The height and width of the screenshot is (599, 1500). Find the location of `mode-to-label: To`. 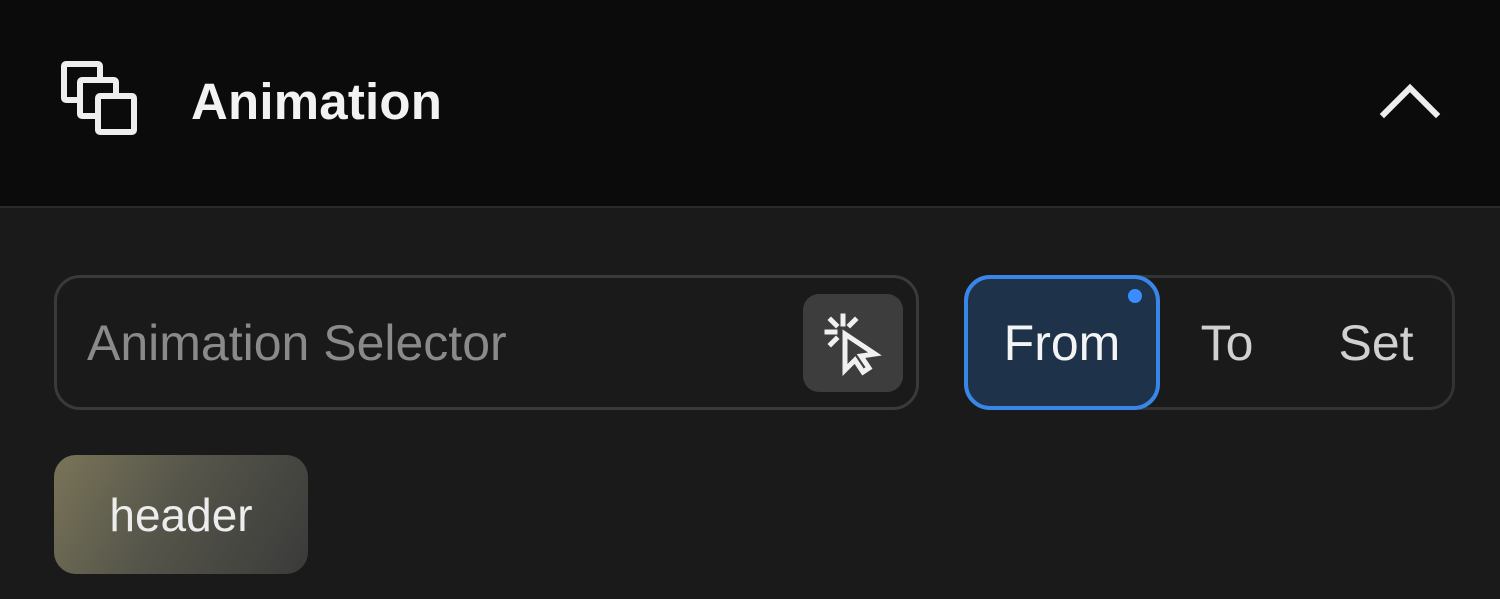

mode-to-label: To is located at coordinates (1227, 342).